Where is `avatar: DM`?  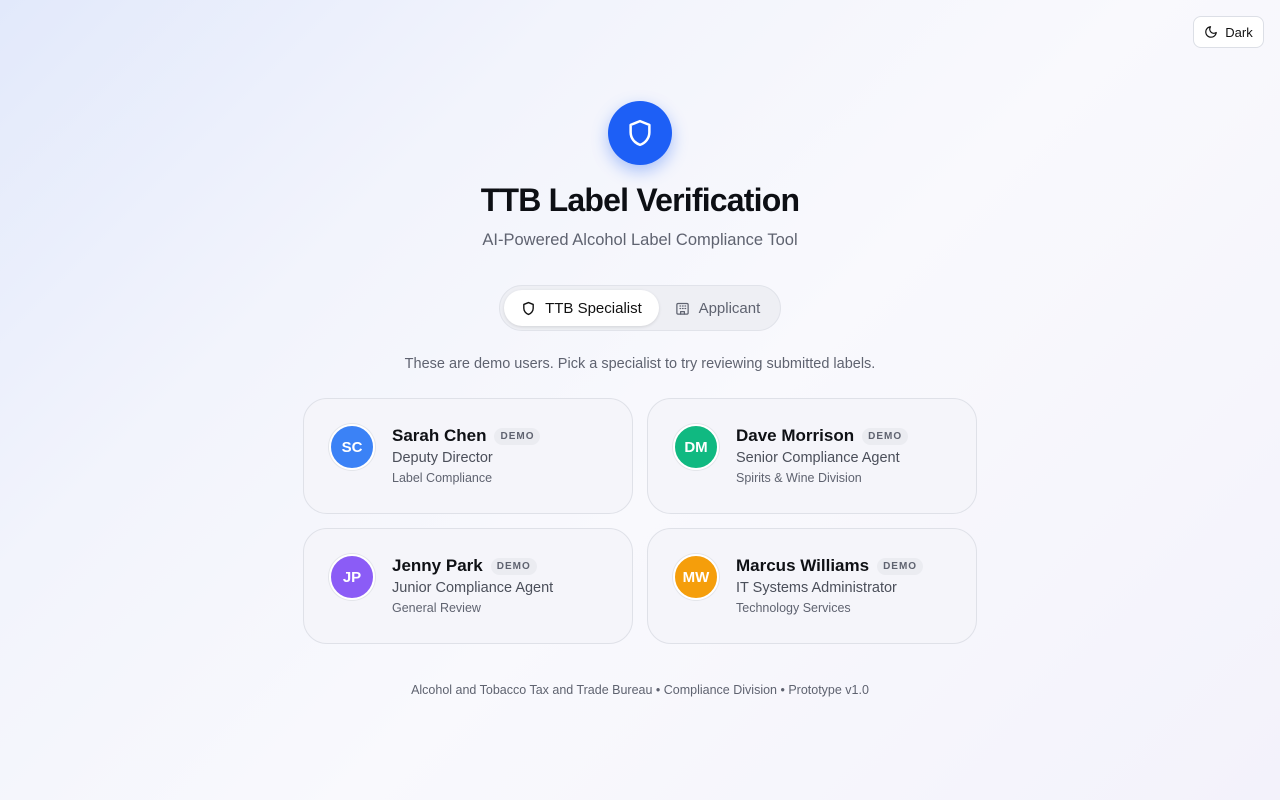 avatar: DM is located at coordinates (696, 447).